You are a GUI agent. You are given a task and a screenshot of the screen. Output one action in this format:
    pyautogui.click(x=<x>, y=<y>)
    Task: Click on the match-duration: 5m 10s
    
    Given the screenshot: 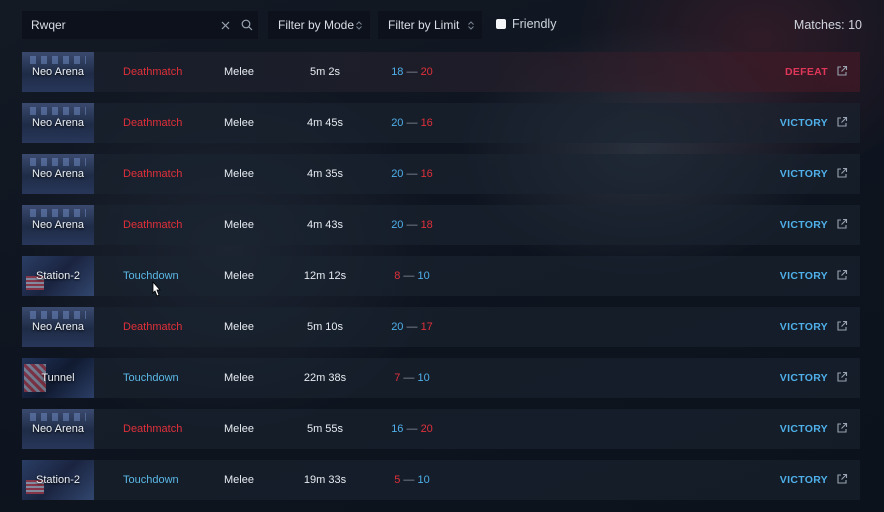 What is the action you would take?
    pyautogui.click(x=325, y=327)
    